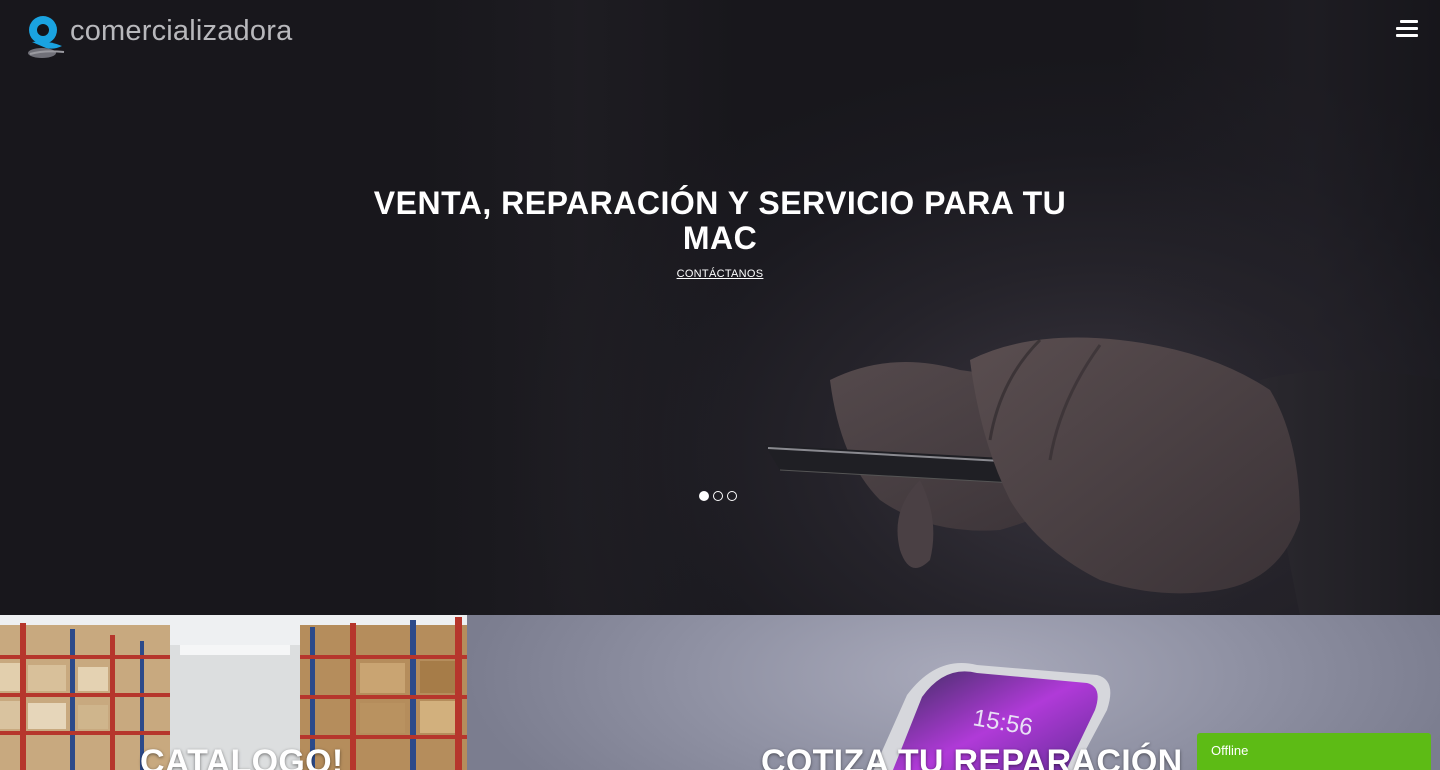 The height and width of the screenshot is (770, 1440). What do you see at coordinates (720, 220) in the screenshot?
I see `hero-title: VENTA, REPARACIÓN Y SERVICIO PARA TU MAC` at bounding box center [720, 220].